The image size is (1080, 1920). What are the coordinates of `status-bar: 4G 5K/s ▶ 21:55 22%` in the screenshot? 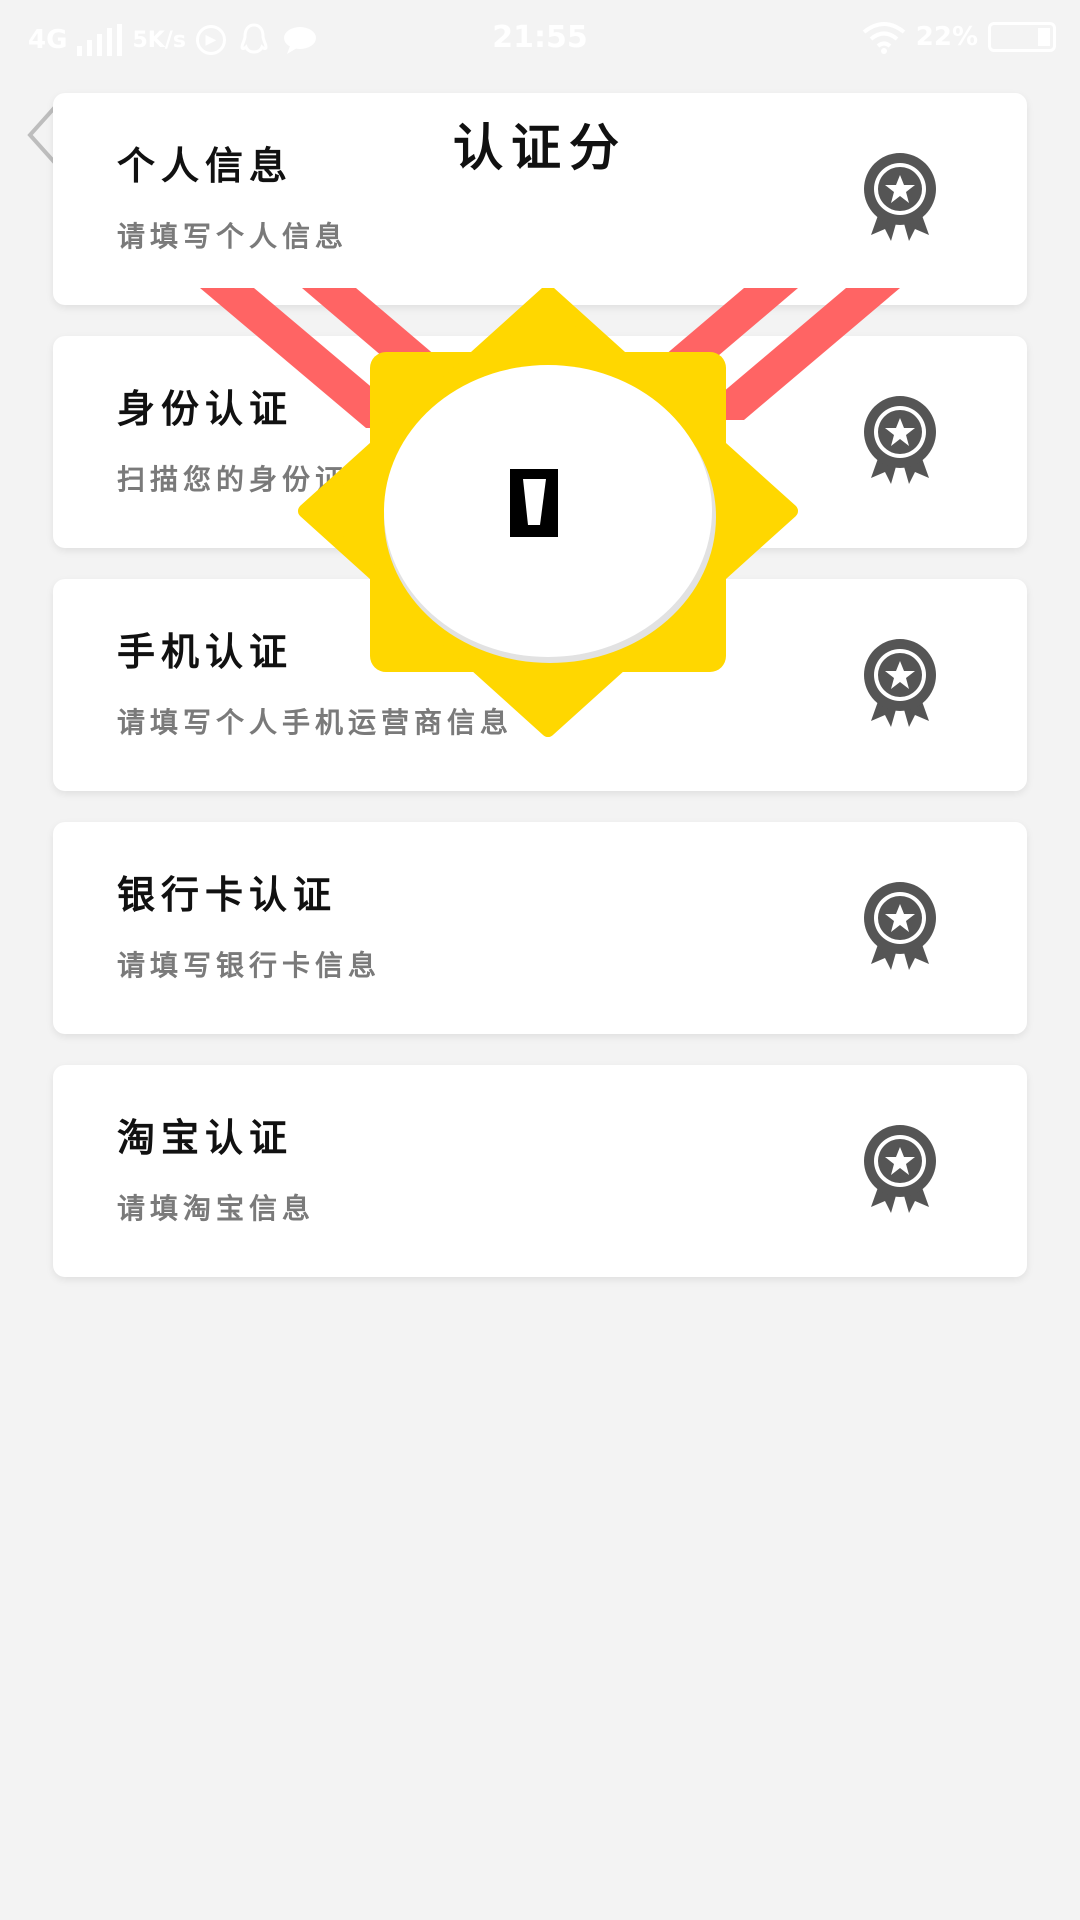 It's located at (540, 40).